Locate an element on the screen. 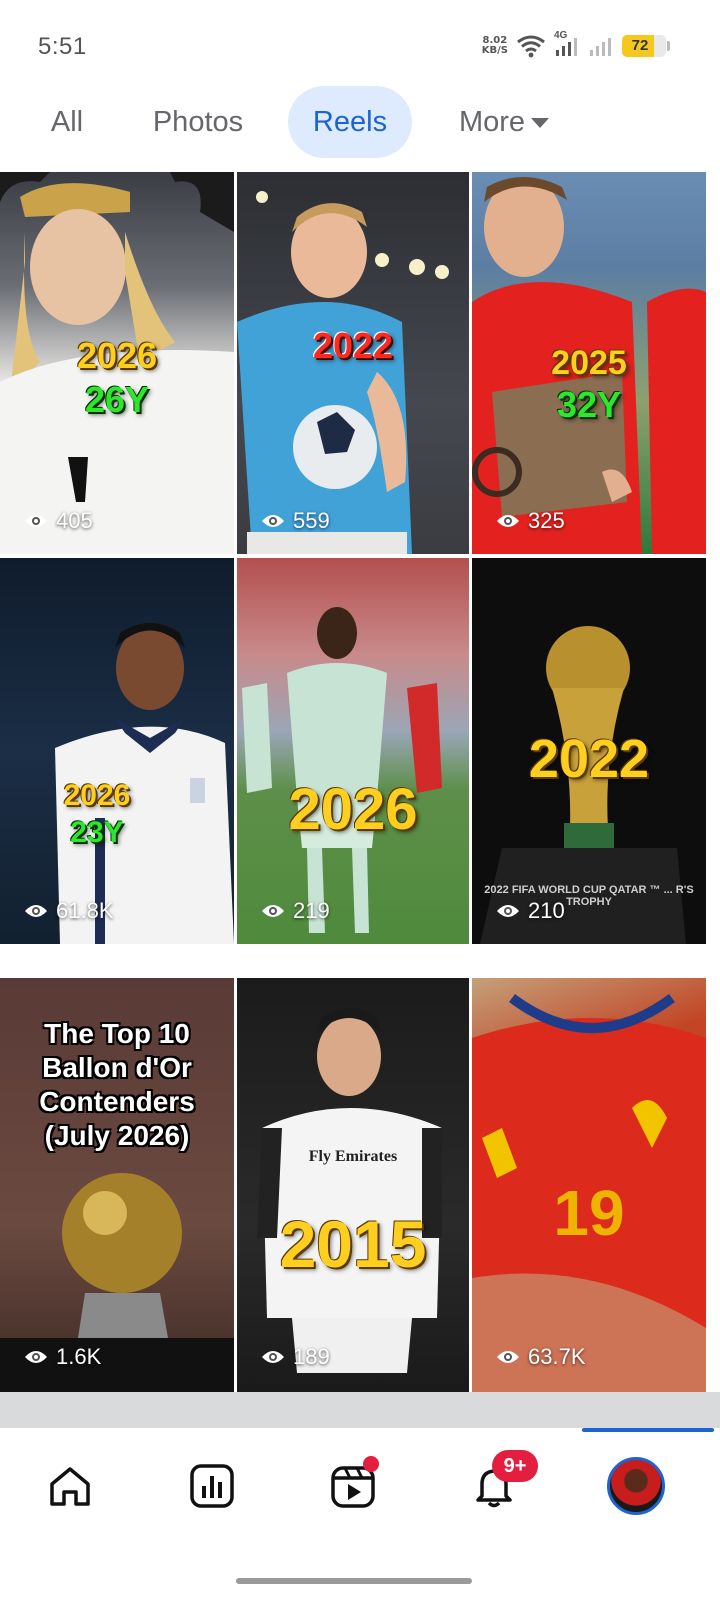 This screenshot has height=1600, width=720. reel-overlay-line-1: The Top 10 is located at coordinates (117, 1033).